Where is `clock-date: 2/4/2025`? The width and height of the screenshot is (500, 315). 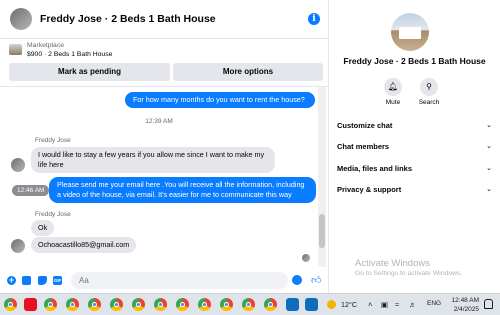
clock-date: 2/4/2025 is located at coordinates (466, 309).